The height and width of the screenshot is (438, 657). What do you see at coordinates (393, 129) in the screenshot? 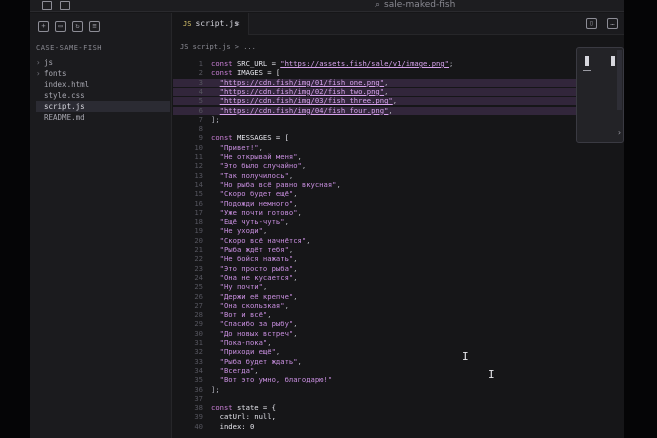
I see `code-line: 8` at bounding box center [393, 129].